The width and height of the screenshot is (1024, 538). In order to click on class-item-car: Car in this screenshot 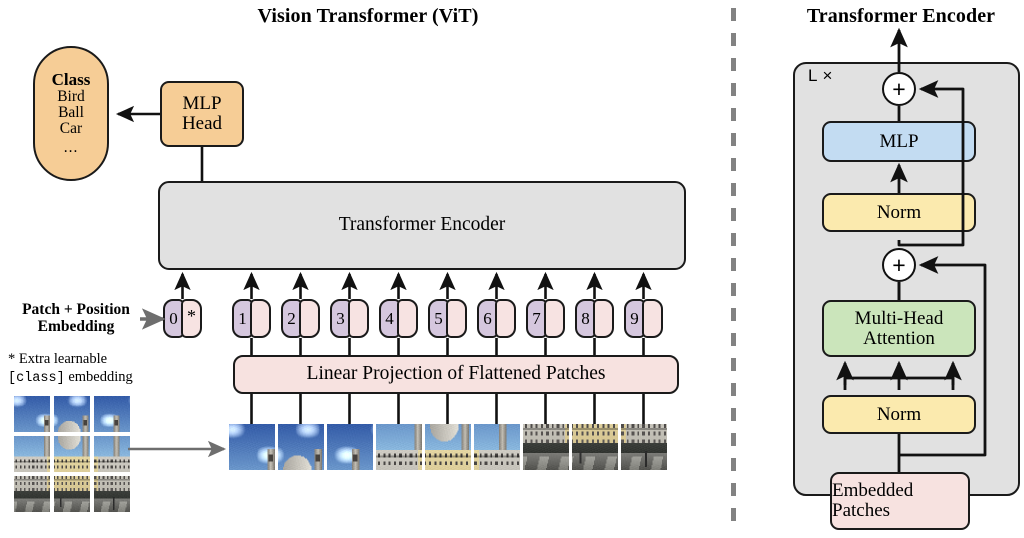, I will do `click(71, 129)`.